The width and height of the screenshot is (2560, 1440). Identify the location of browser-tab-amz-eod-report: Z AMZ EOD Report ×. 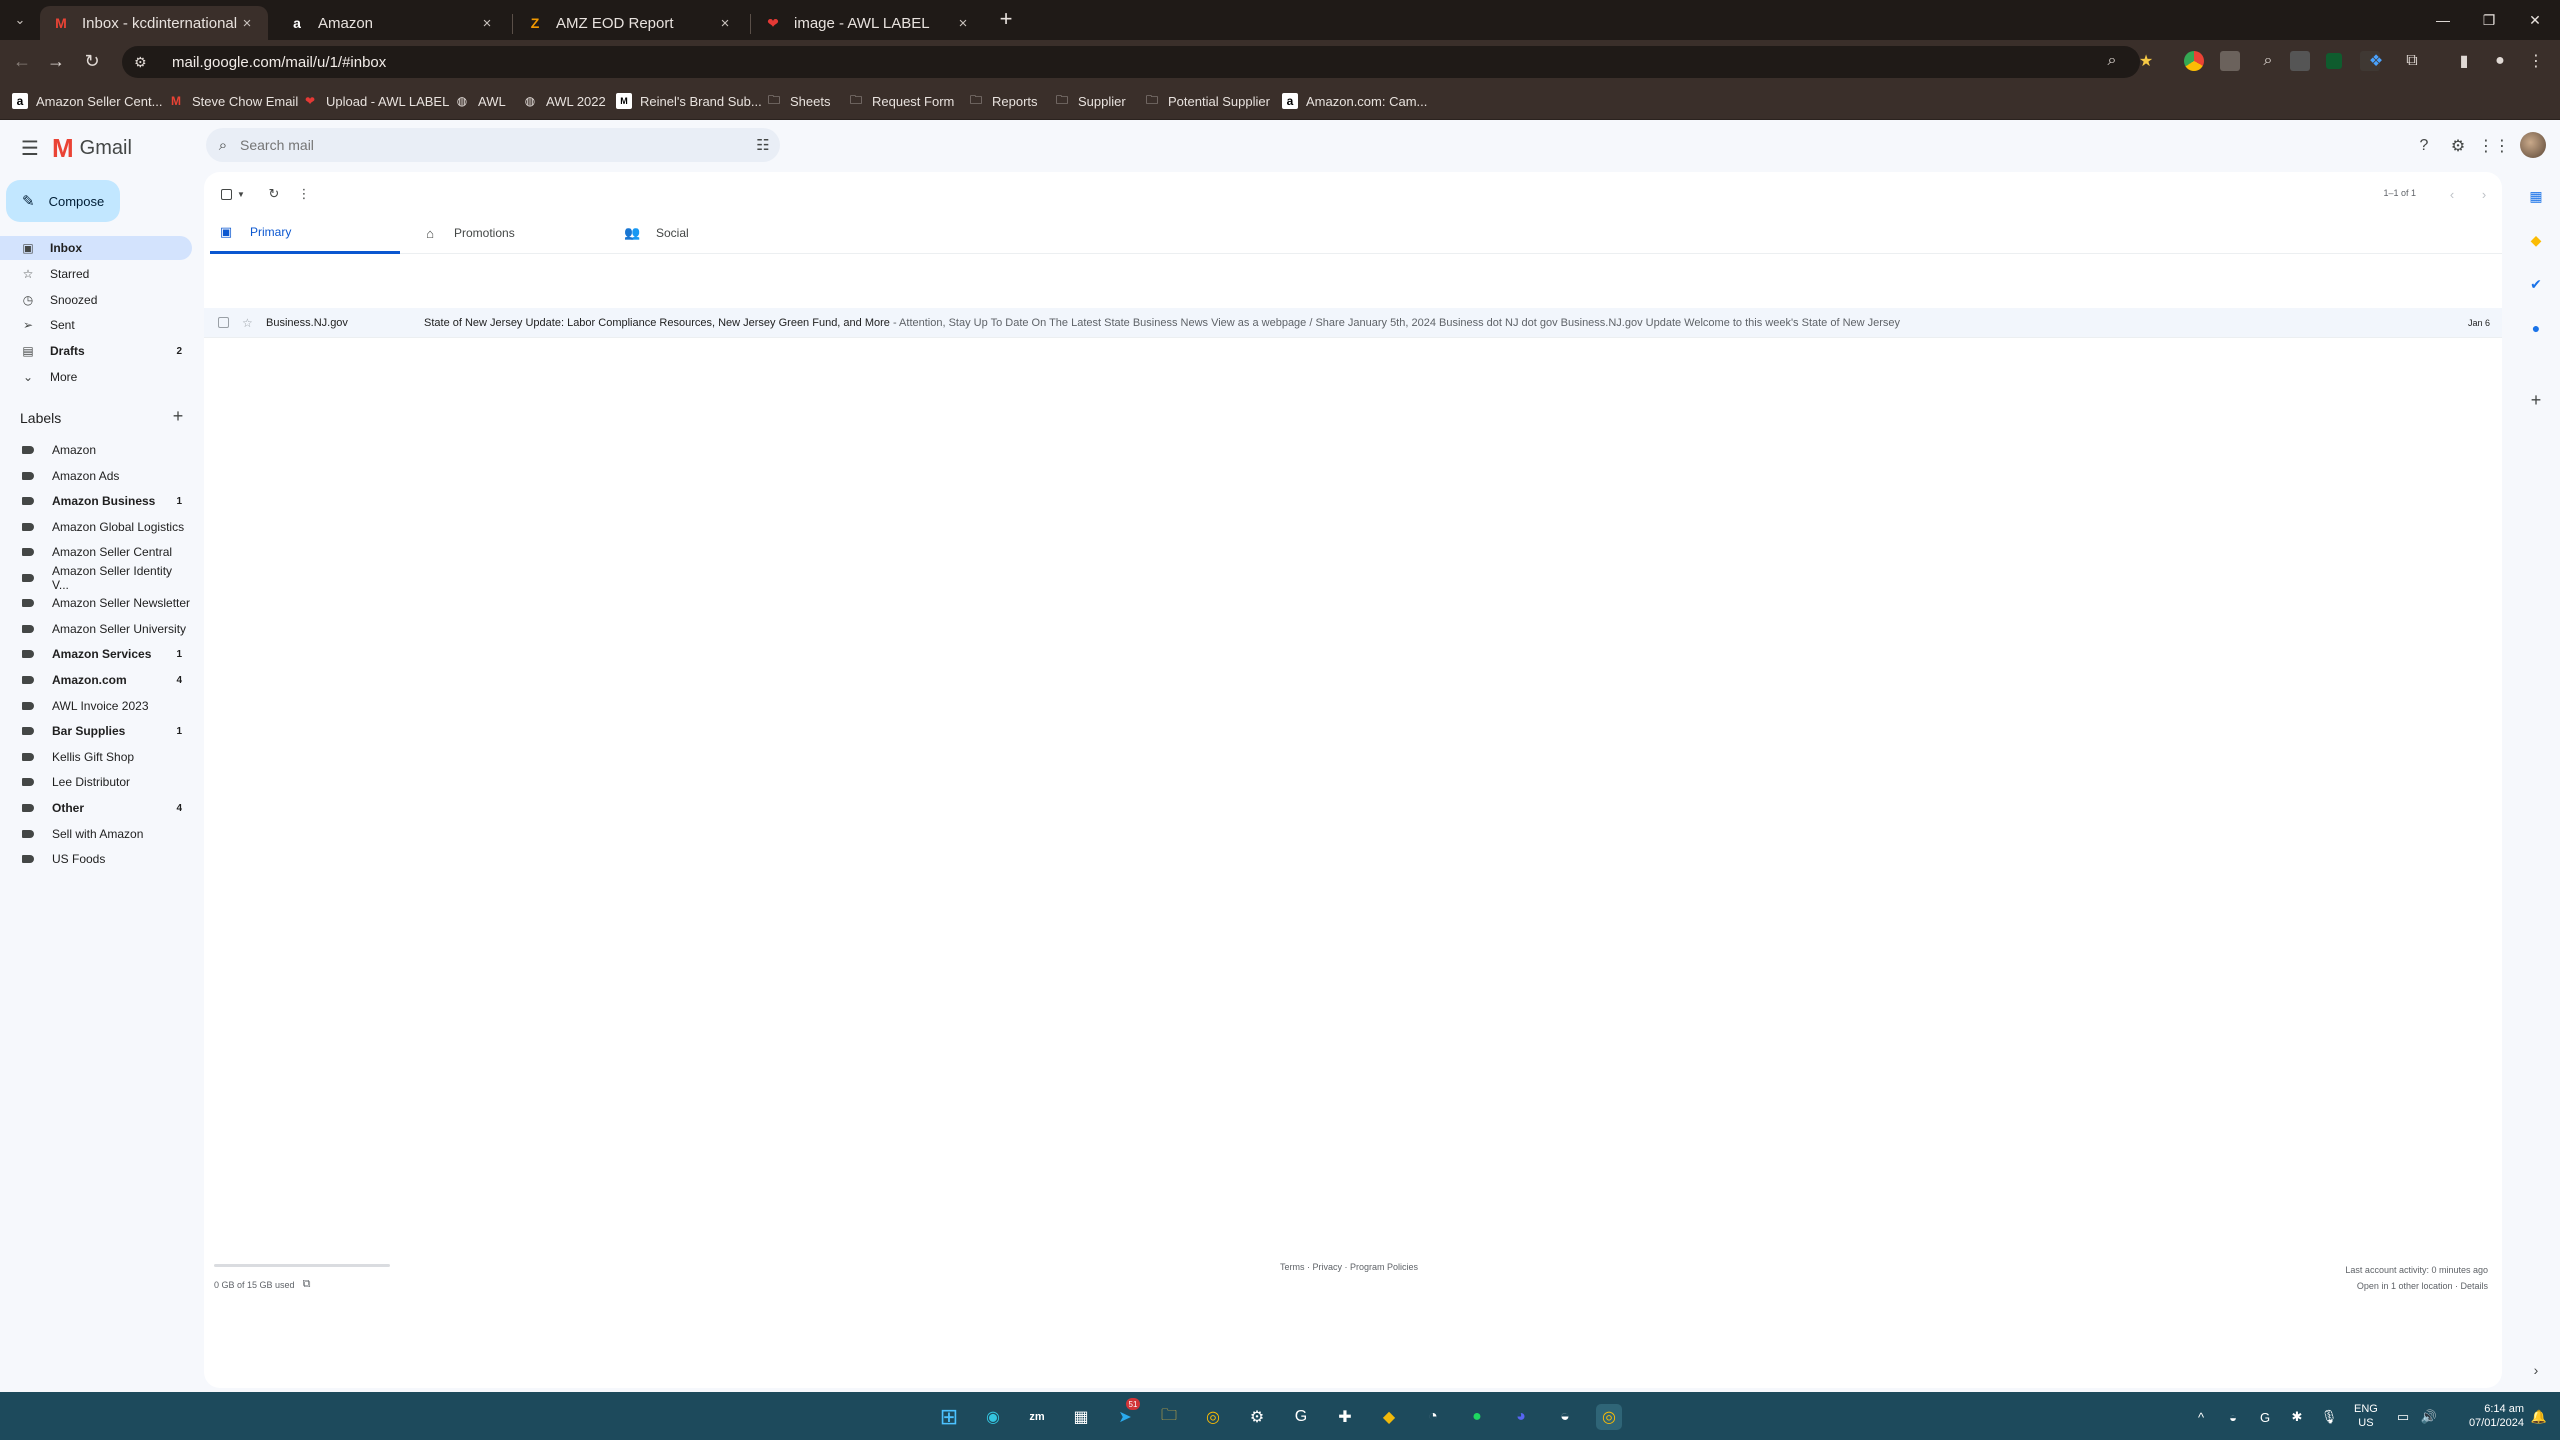
(630, 23).